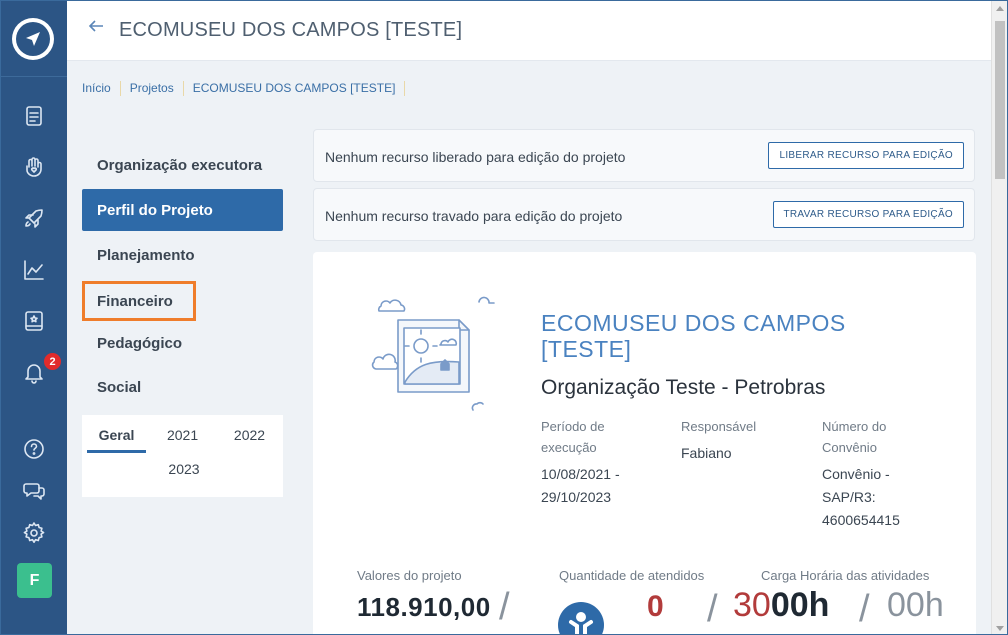  I want to click on tab-2021: 2021, so click(182, 438).